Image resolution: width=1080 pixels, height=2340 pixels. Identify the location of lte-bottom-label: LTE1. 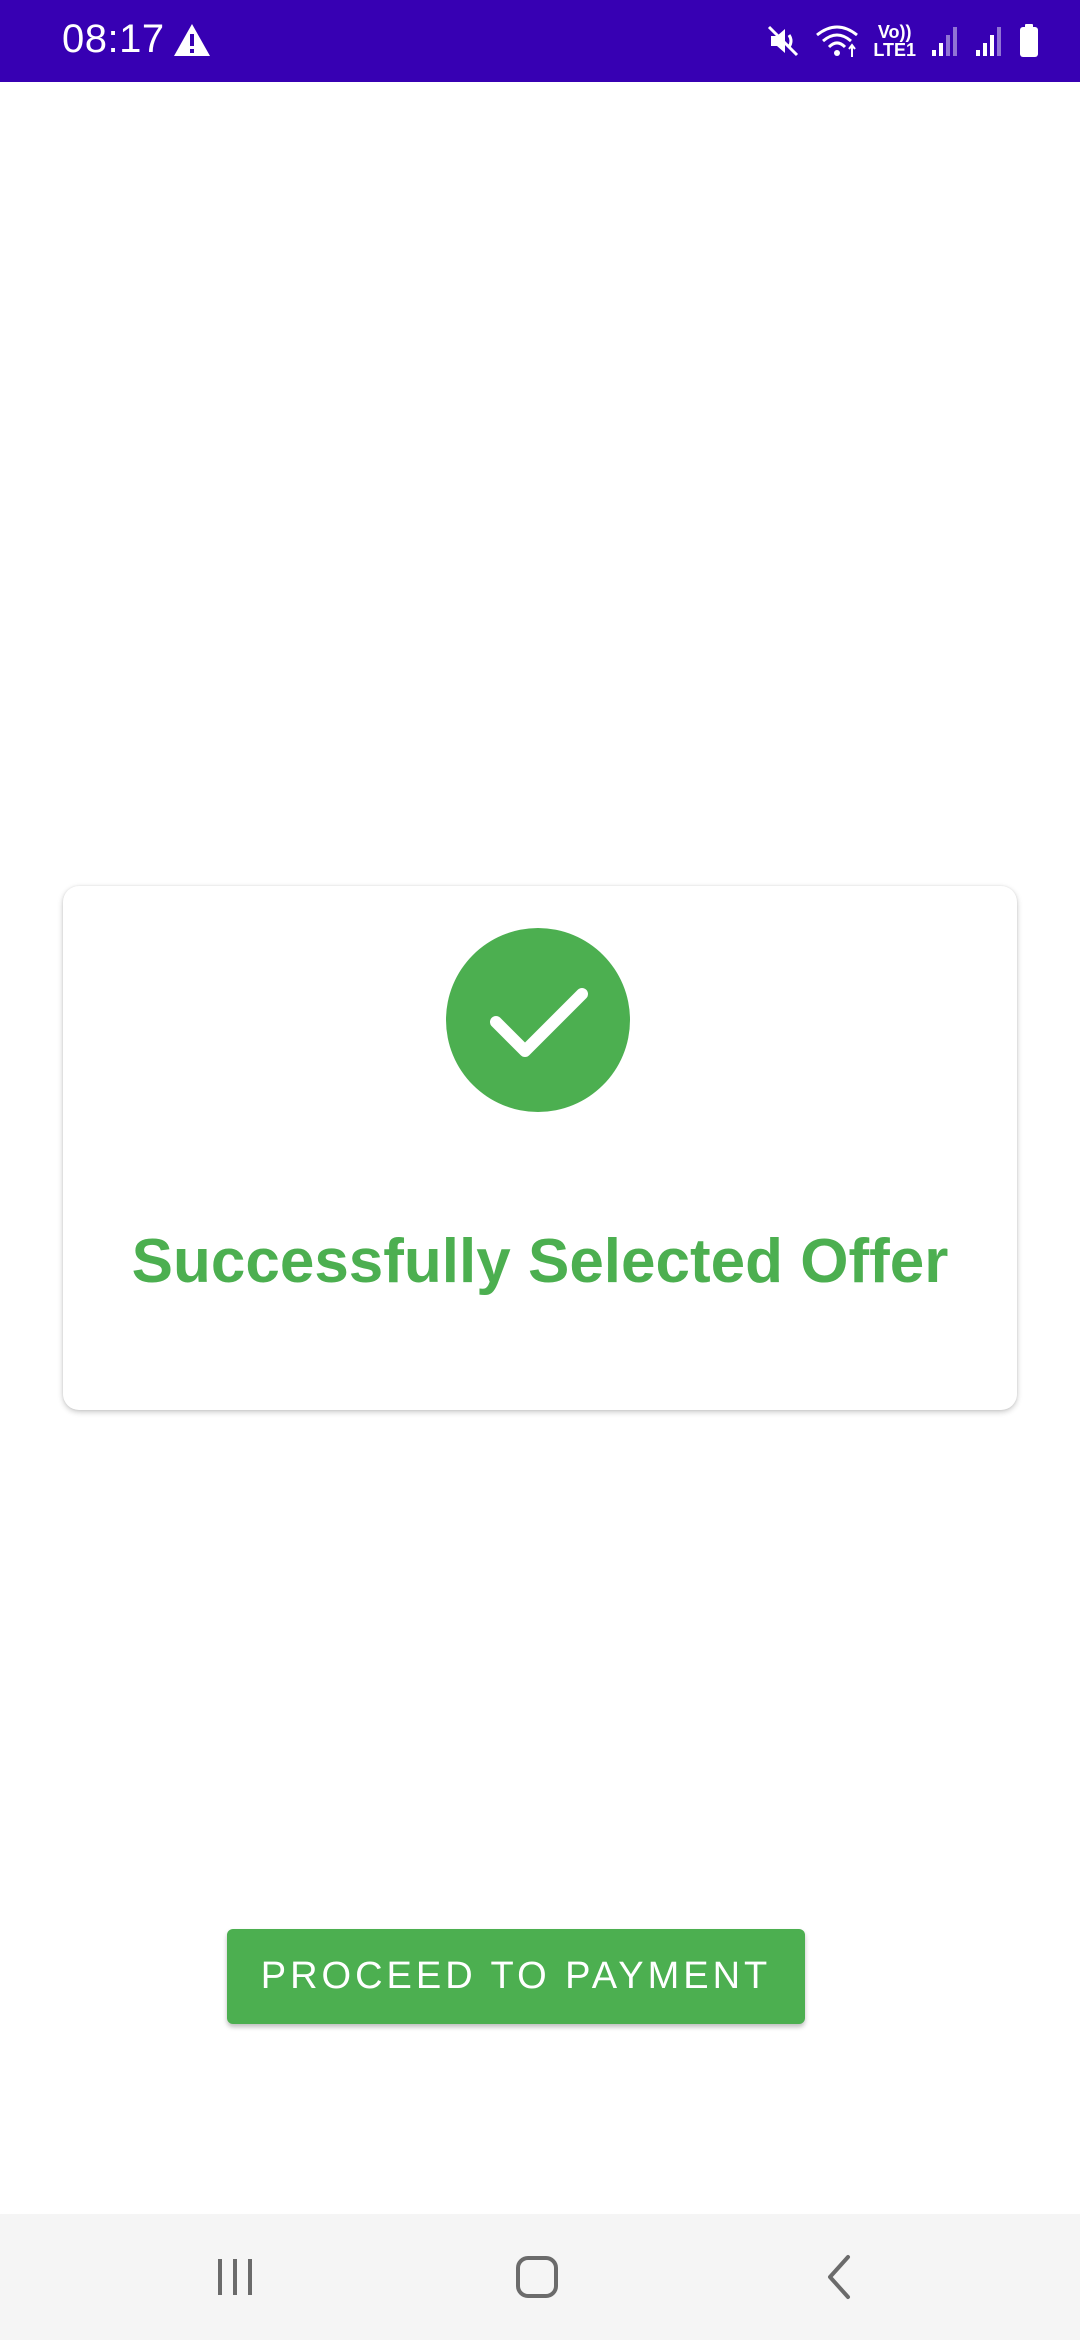
(894, 50).